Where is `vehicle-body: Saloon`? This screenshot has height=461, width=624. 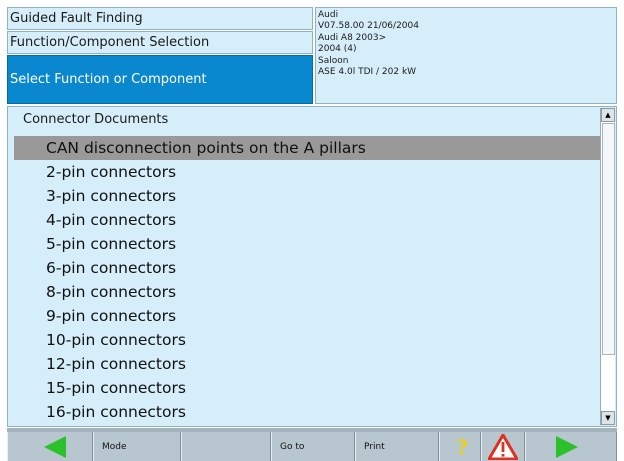
vehicle-body: Saloon is located at coordinates (333, 60).